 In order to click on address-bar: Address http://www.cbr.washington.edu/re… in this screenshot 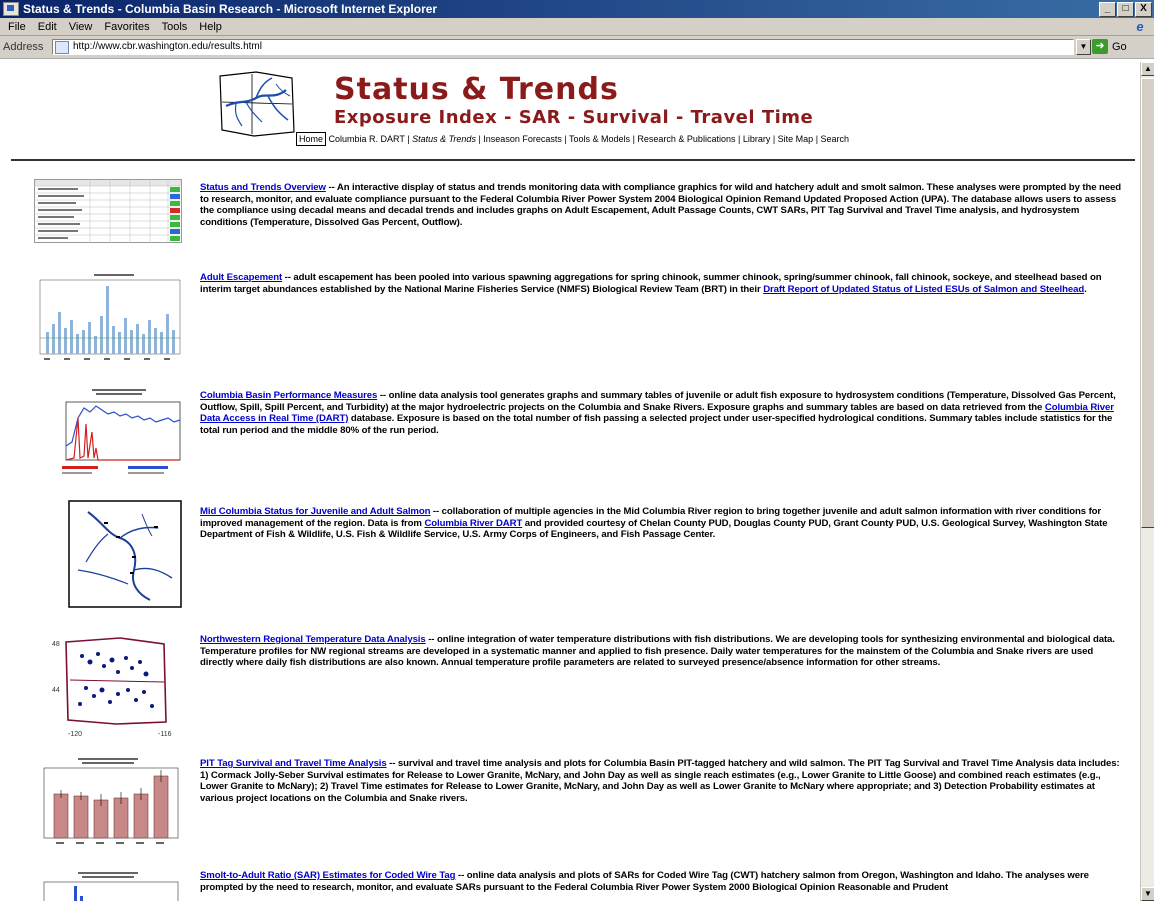, I will do `click(577, 48)`.